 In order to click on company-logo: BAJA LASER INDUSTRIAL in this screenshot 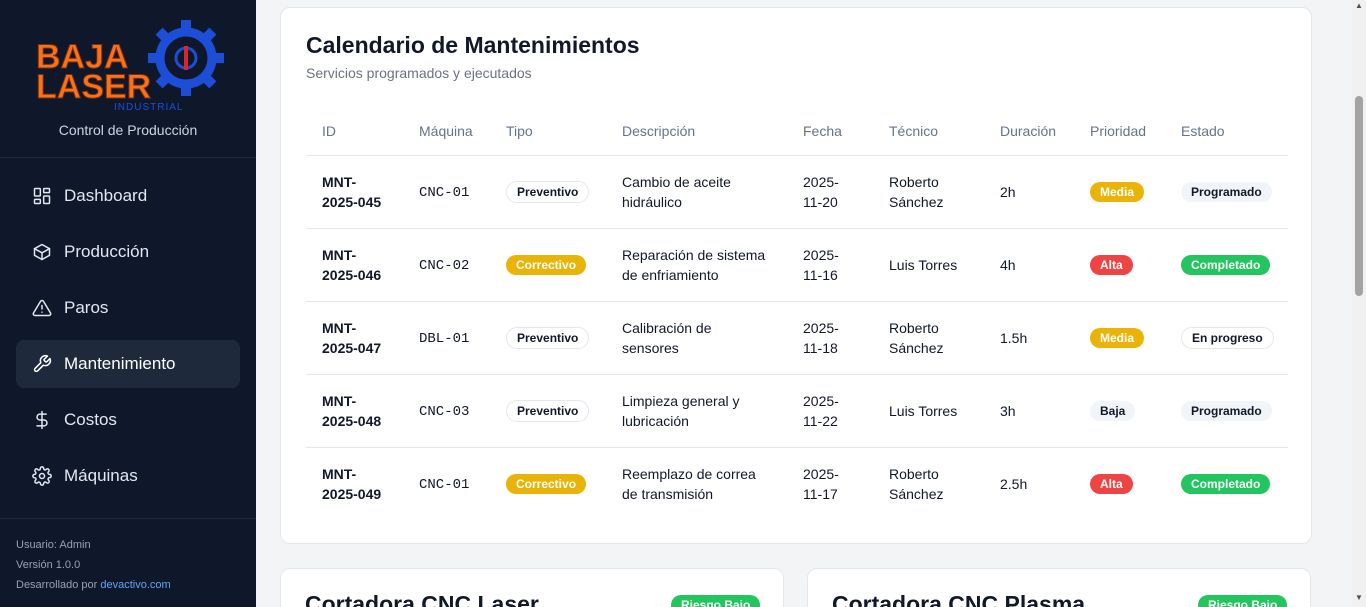, I will do `click(129, 62)`.